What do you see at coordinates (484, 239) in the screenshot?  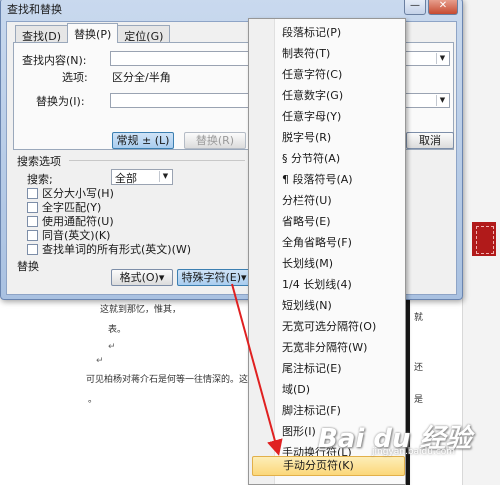 I see `red-seal-image` at bounding box center [484, 239].